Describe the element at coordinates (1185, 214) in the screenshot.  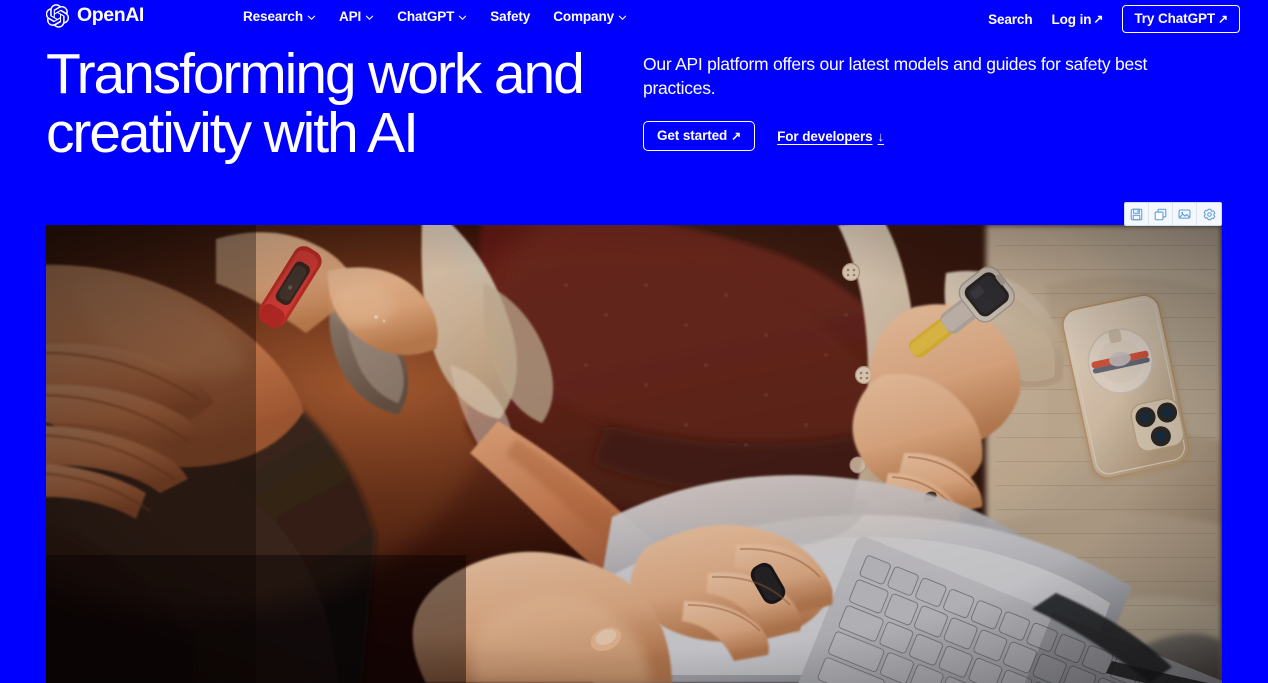
I see `image-icon` at that location.